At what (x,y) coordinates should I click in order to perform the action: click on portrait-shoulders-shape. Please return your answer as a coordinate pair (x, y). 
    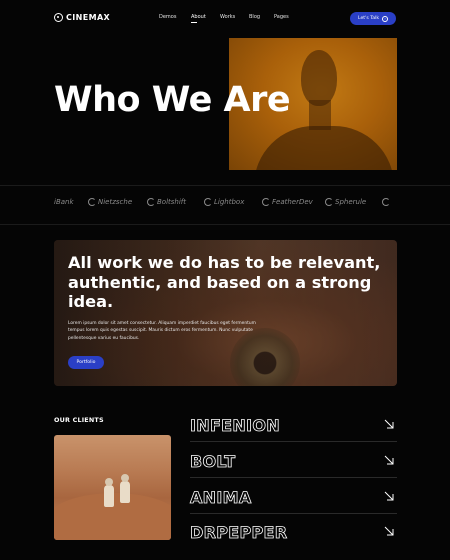
    Looking at the image, I should click on (324, 148).